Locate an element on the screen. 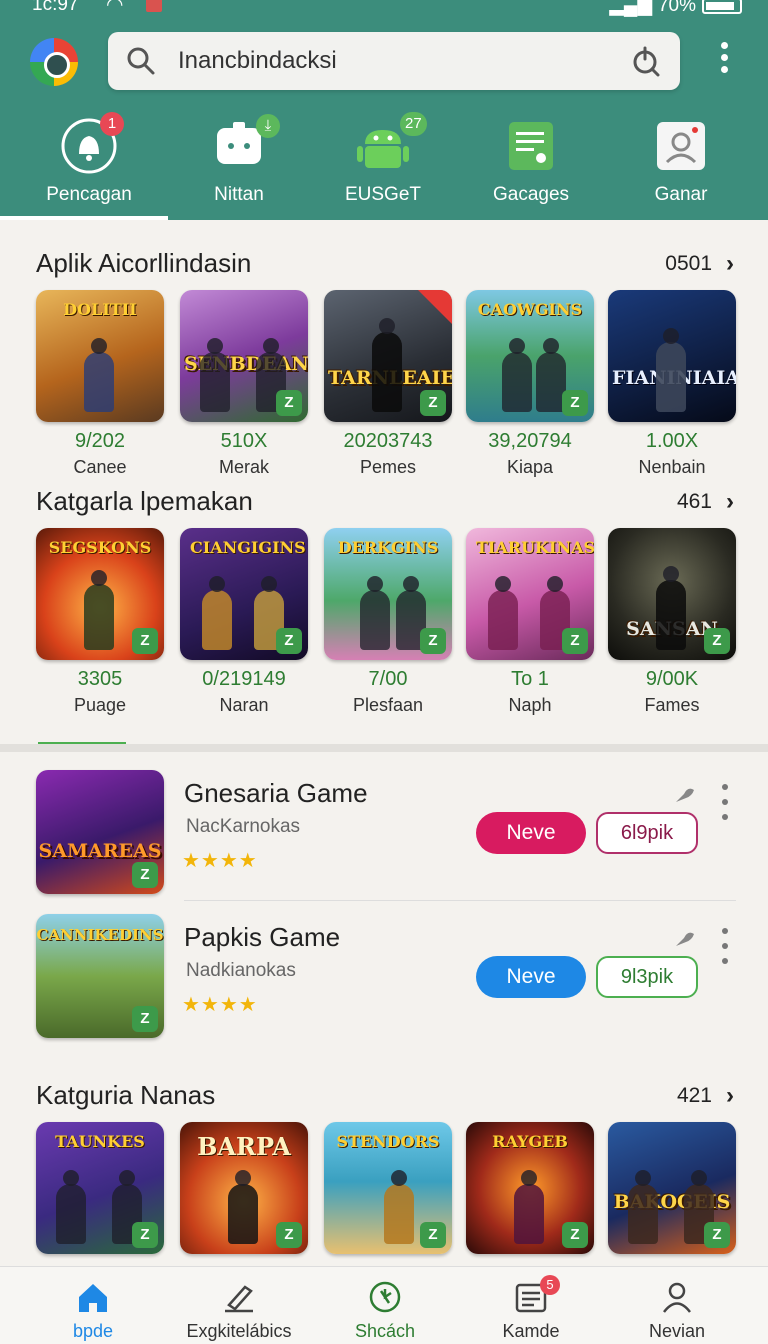  section-header-katguria: Katguria Nanas 421 › is located at coordinates (385, 1098).